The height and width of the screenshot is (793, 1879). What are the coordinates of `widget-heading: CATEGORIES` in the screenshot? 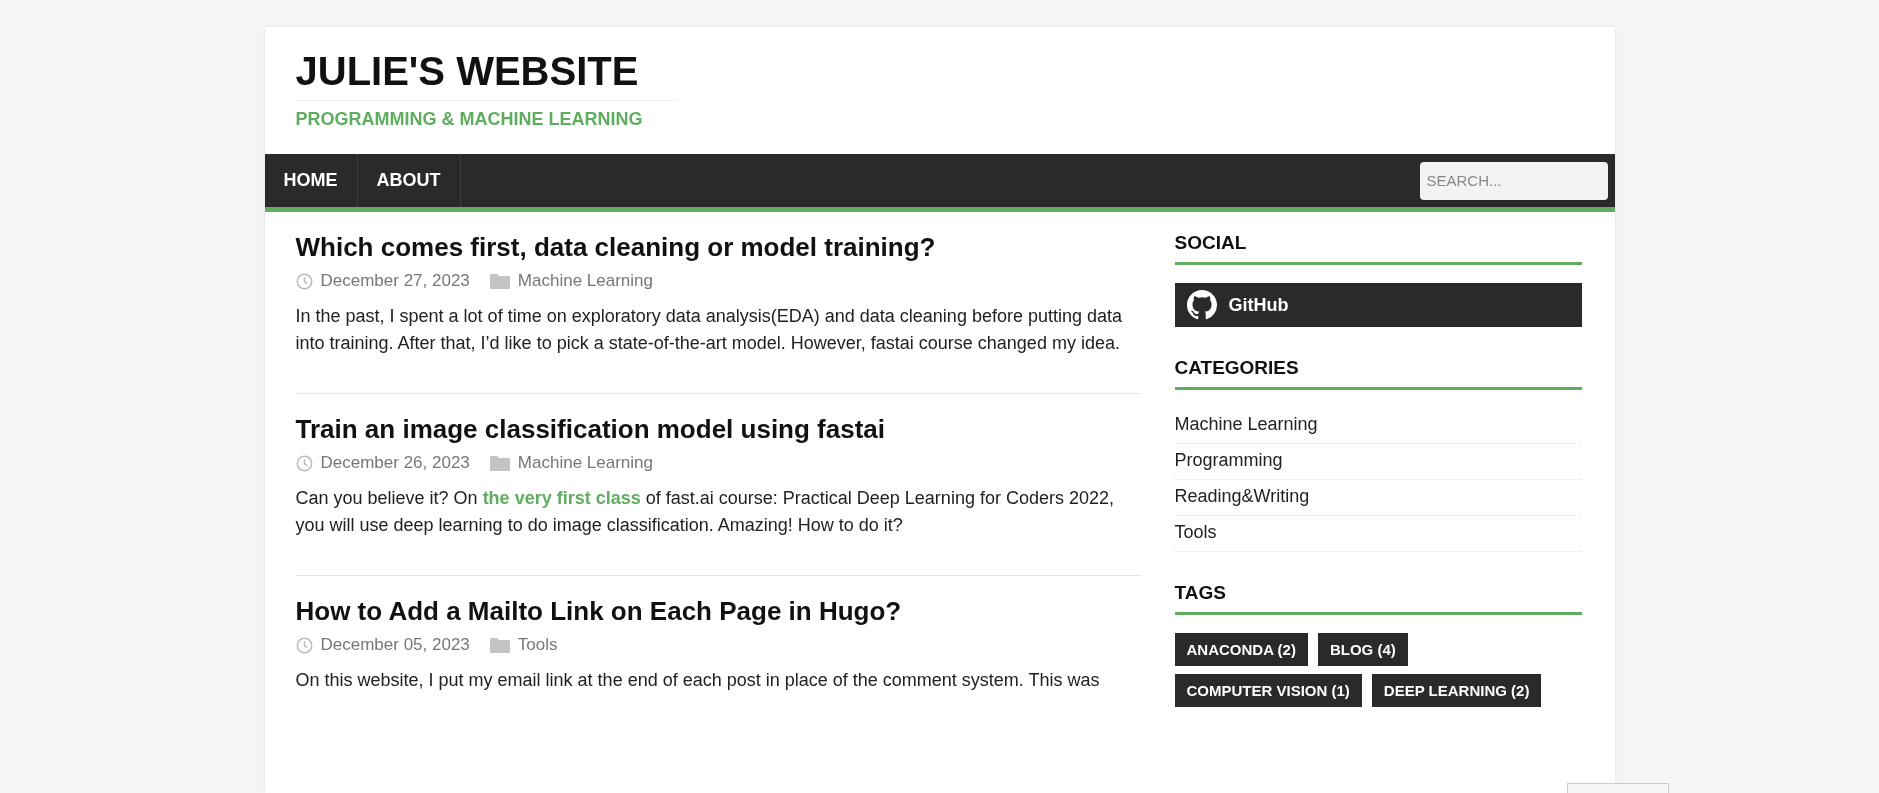 It's located at (1378, 373).